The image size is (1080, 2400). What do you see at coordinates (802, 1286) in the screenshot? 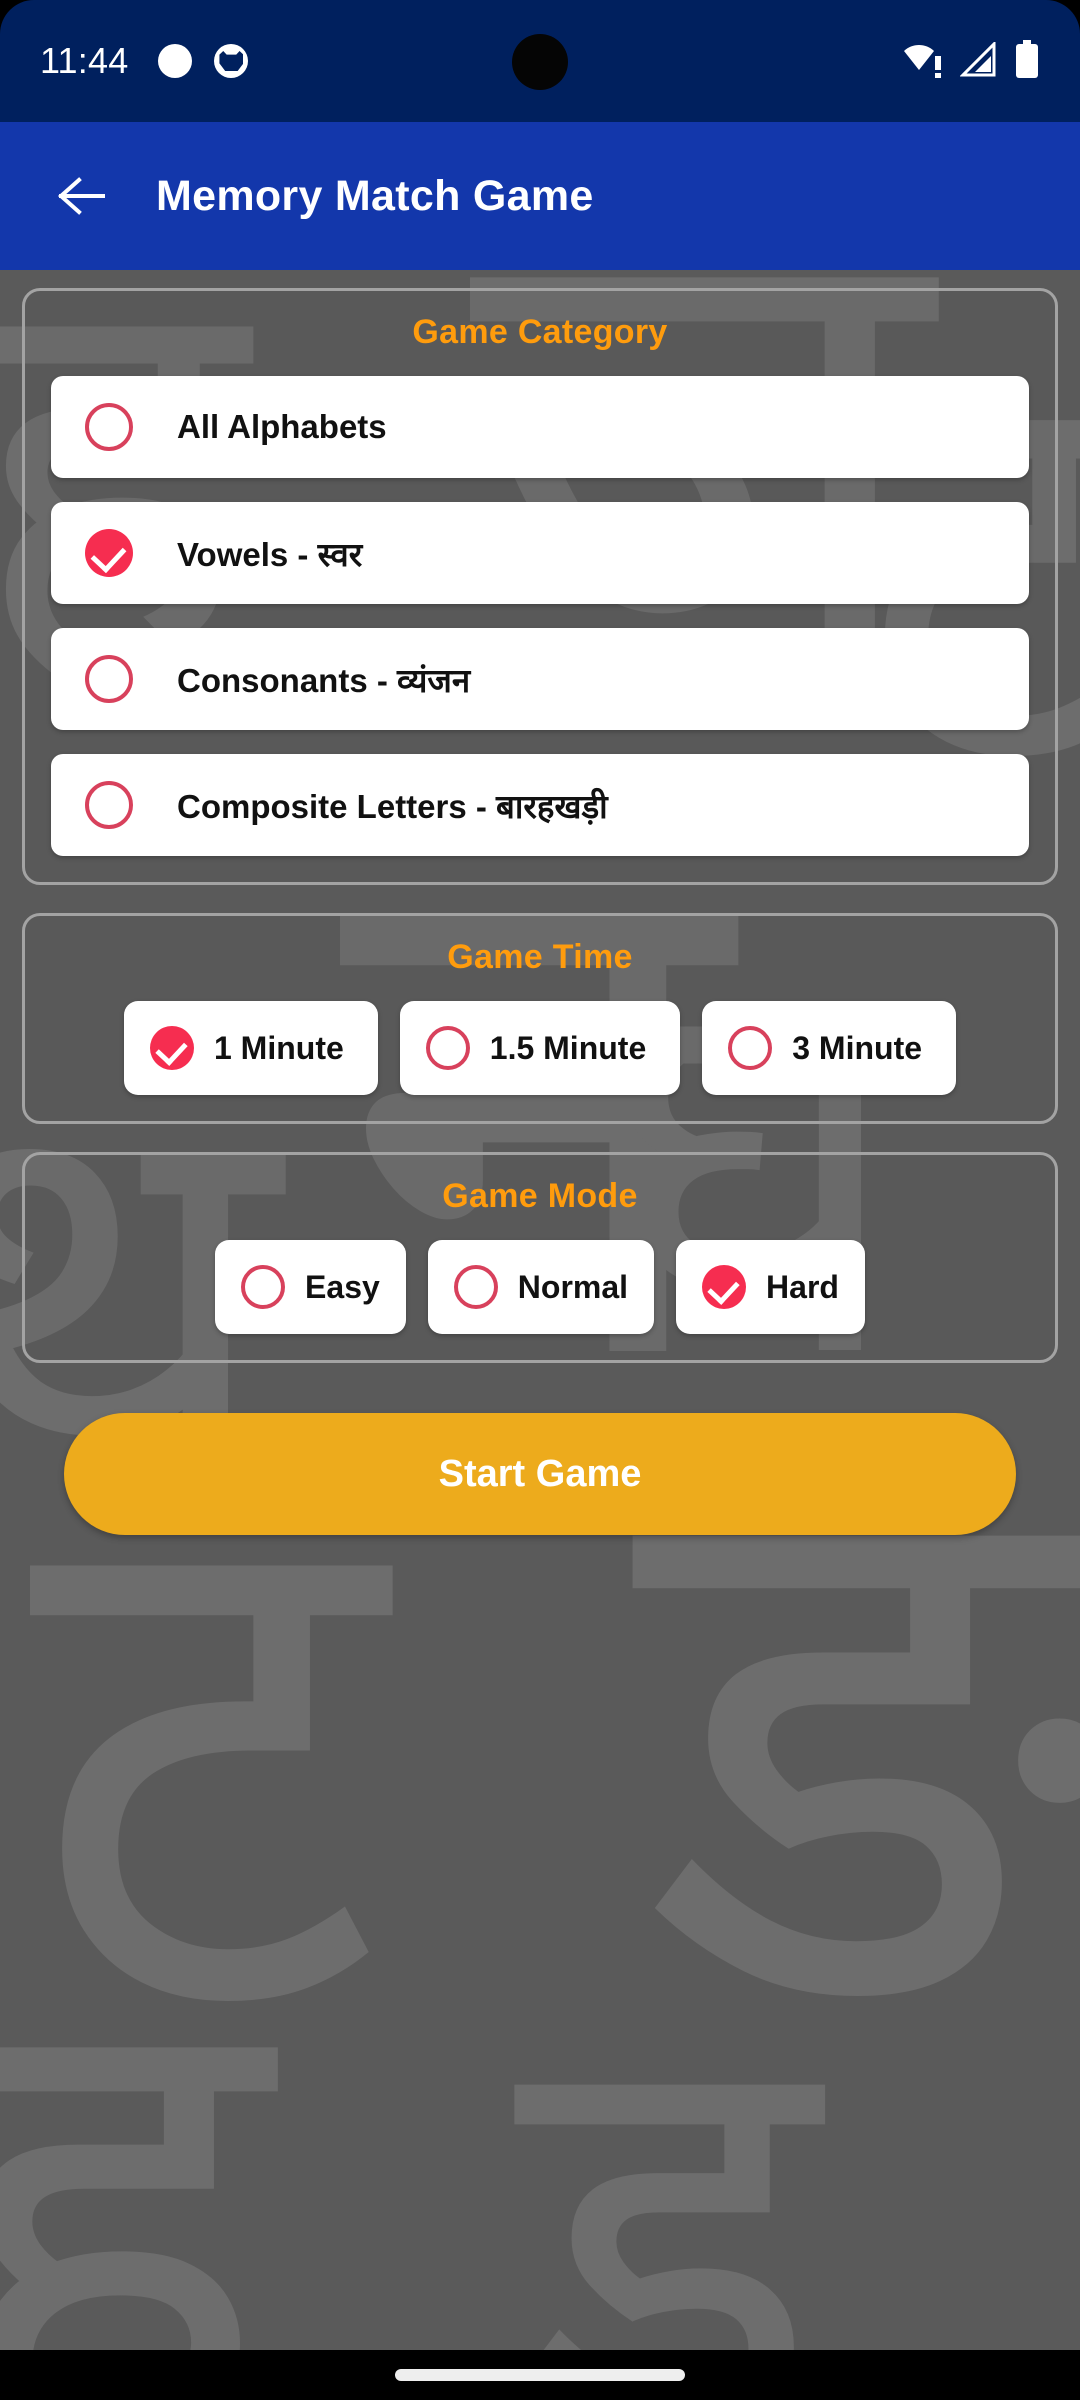
I see `mode-option-label: Hard` at bounding box center [802, 1286].